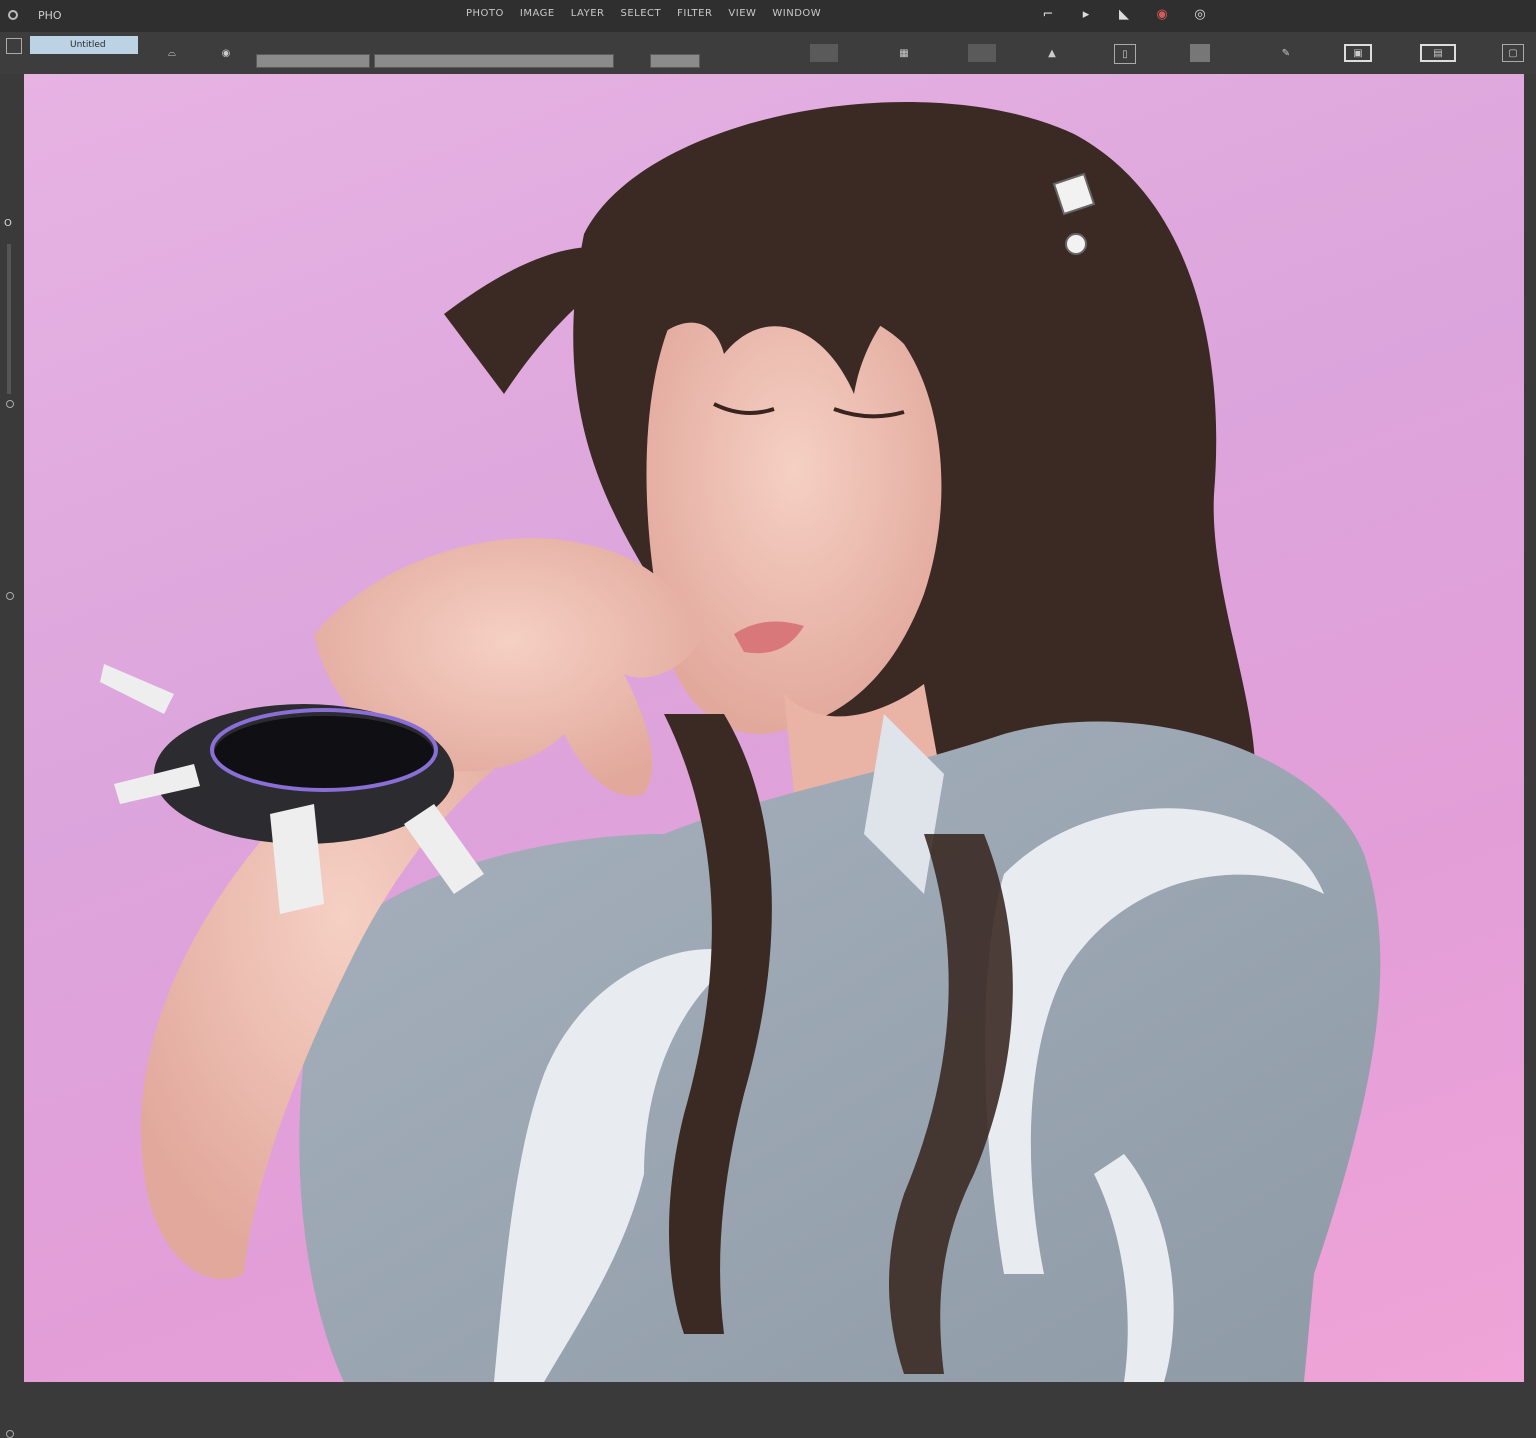 Image resolution: width=1536 pixels, height=1438 pixels. I want to click on swatch-icon, so click(824, 53).